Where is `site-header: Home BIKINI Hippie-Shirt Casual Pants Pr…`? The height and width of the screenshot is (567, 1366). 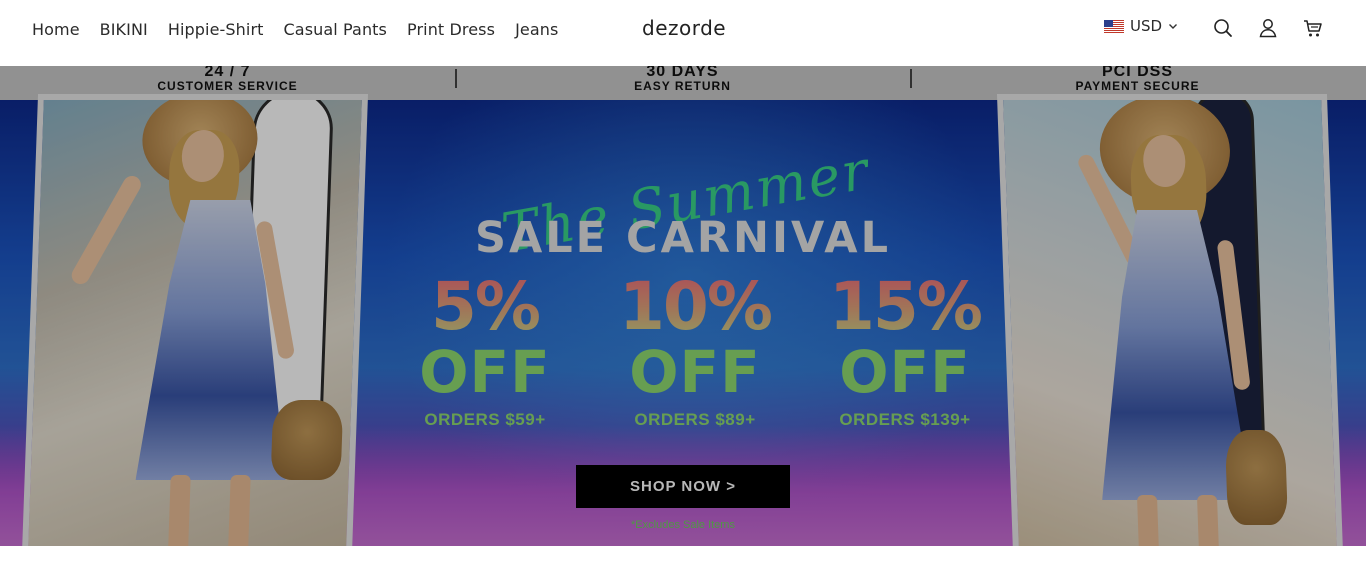
site-header: Home BIKINI Hippie-Shirt Casual Pants Pr… is located at coordinates (683, 33).